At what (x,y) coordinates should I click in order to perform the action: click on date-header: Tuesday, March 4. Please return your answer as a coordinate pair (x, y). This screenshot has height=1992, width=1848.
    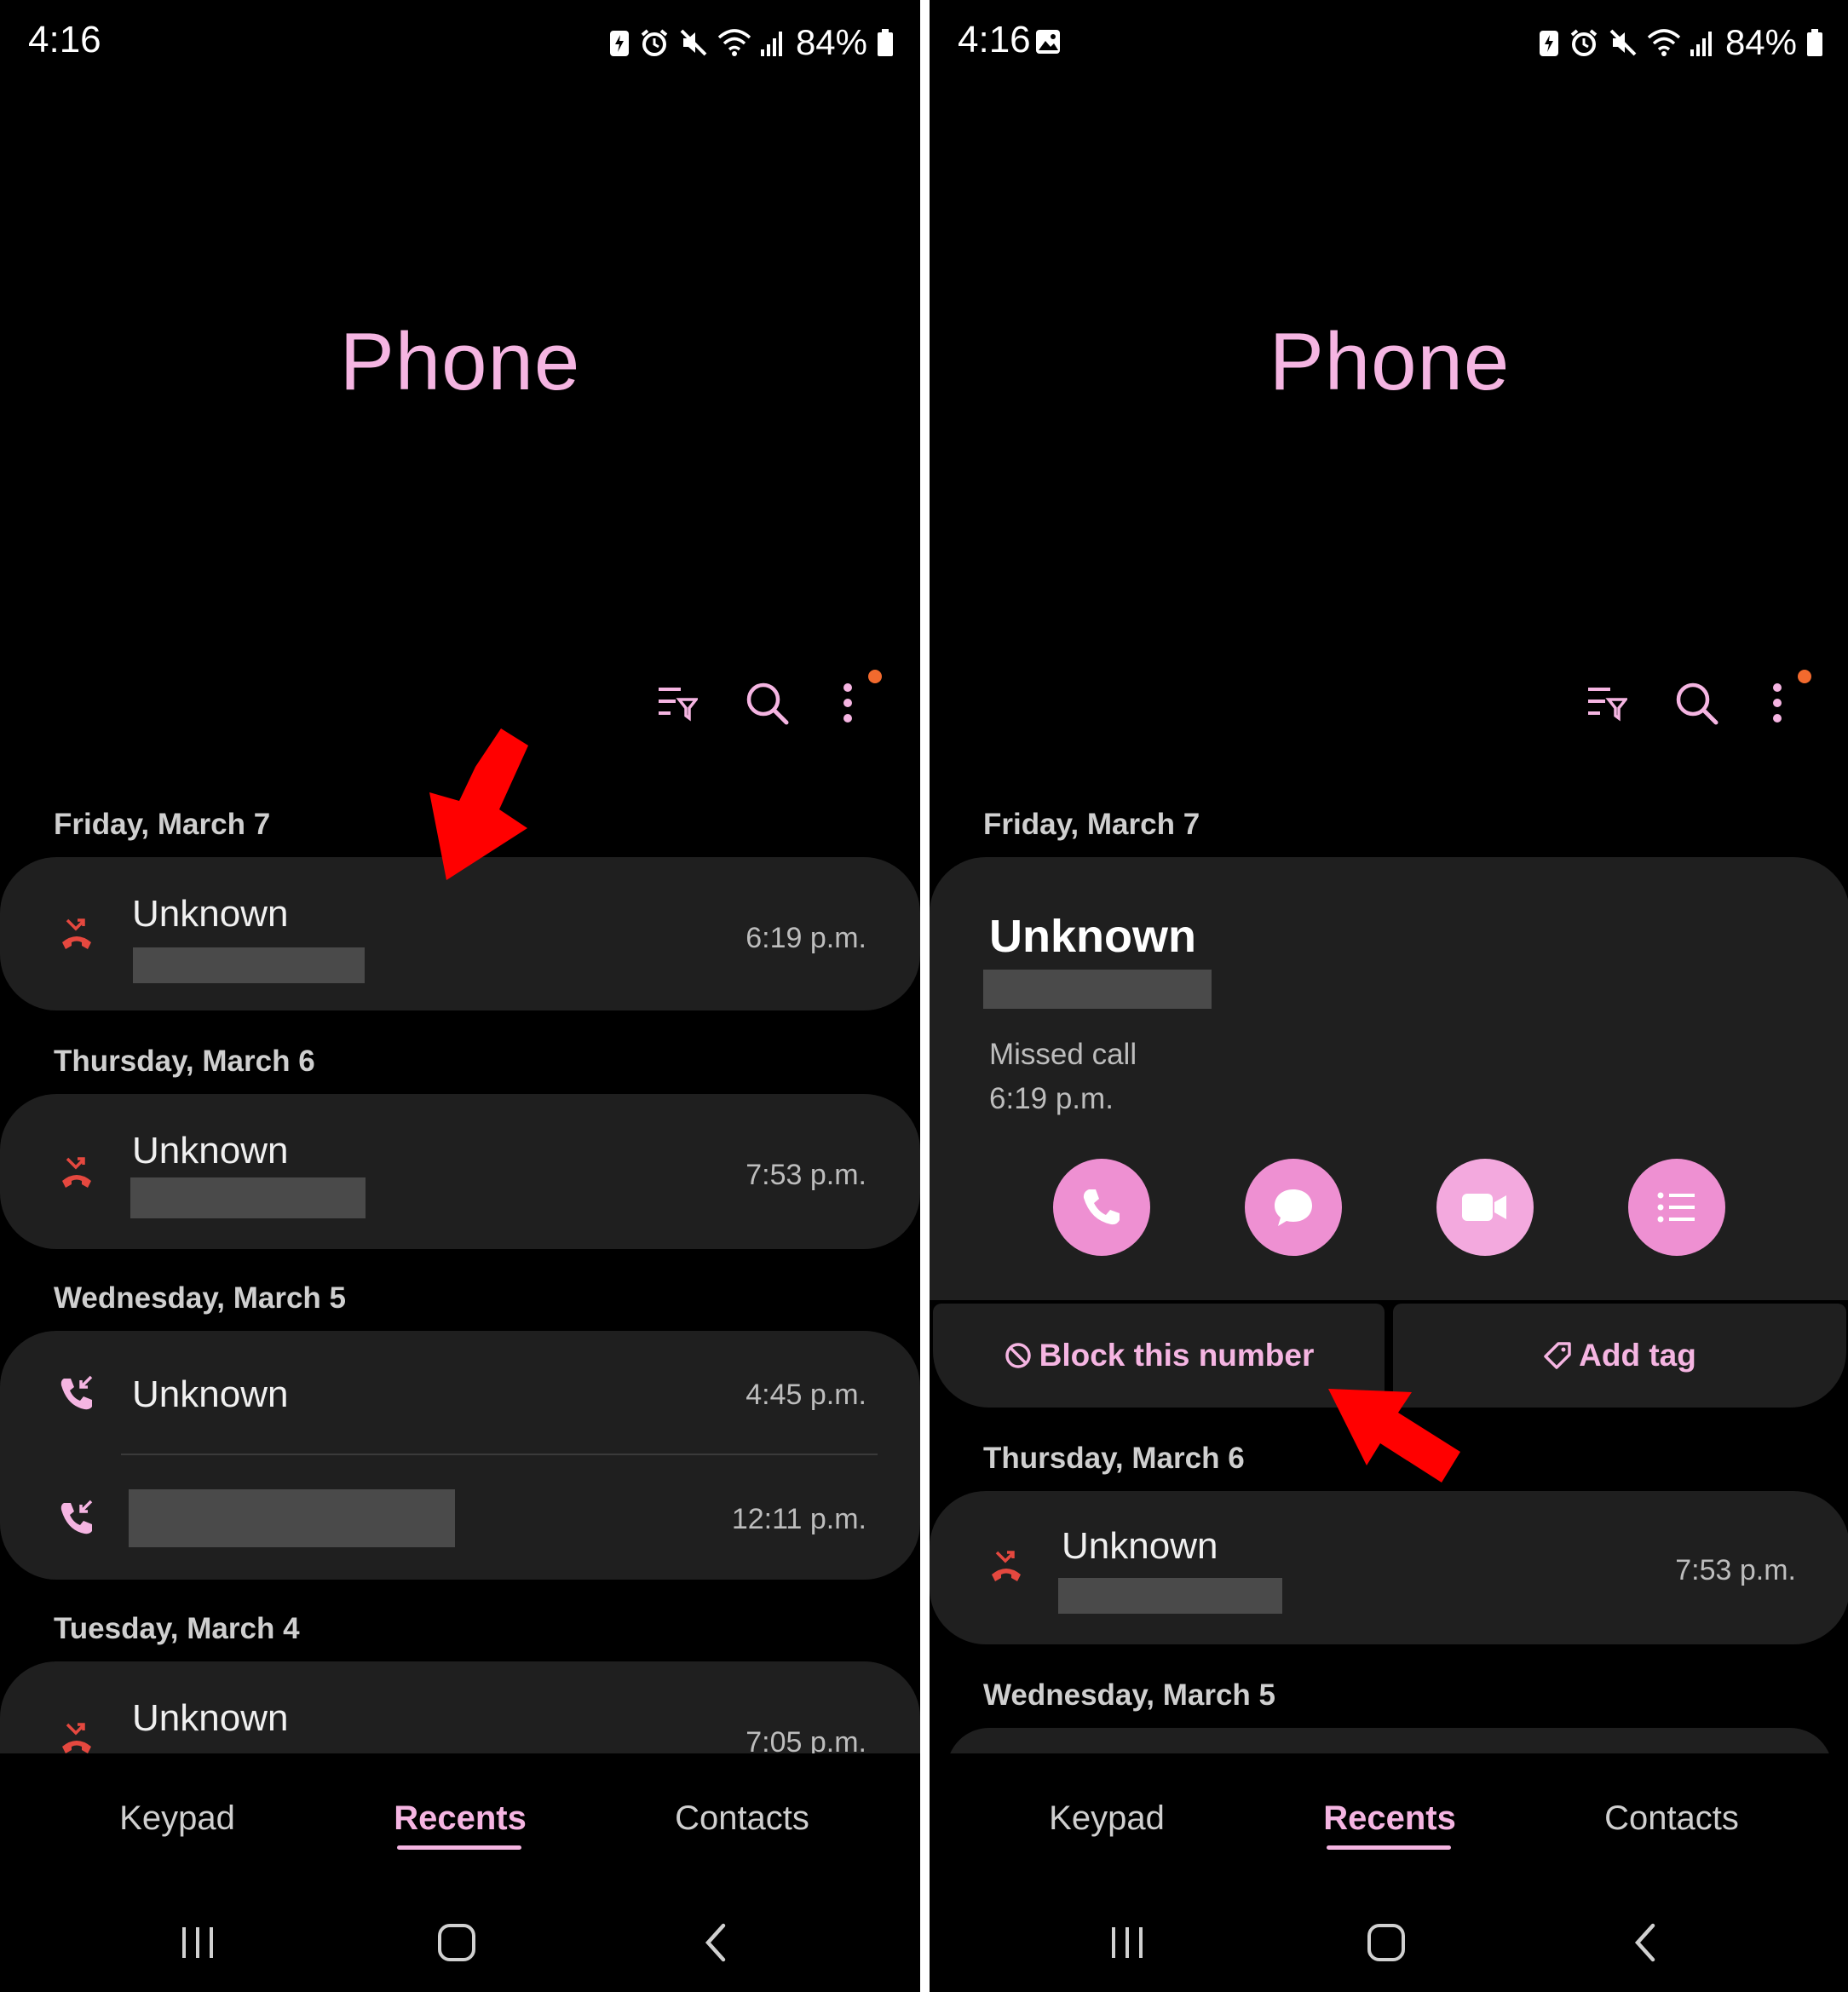
    Looking at the image, I should click on (177, 1628).